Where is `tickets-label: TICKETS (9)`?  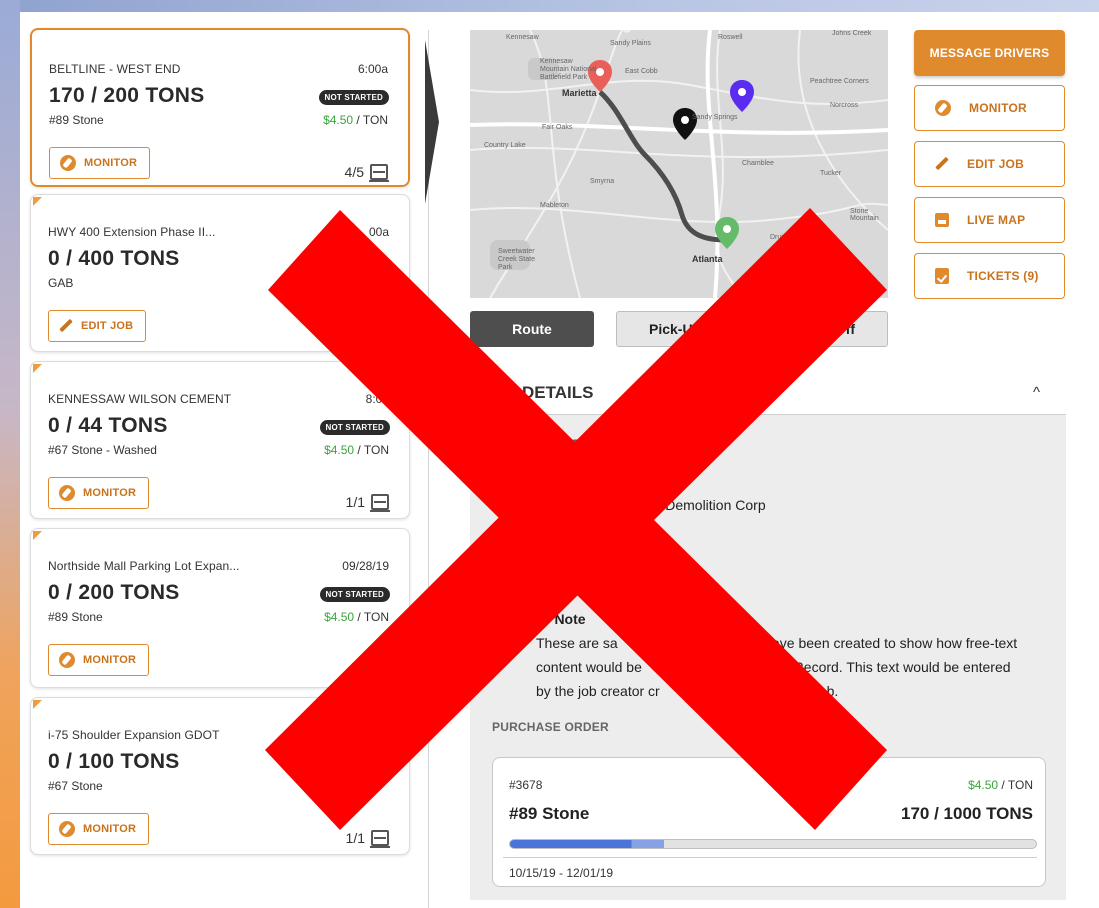
tickets-label: TICKETS (9) is located at coordinates (1003, 276).